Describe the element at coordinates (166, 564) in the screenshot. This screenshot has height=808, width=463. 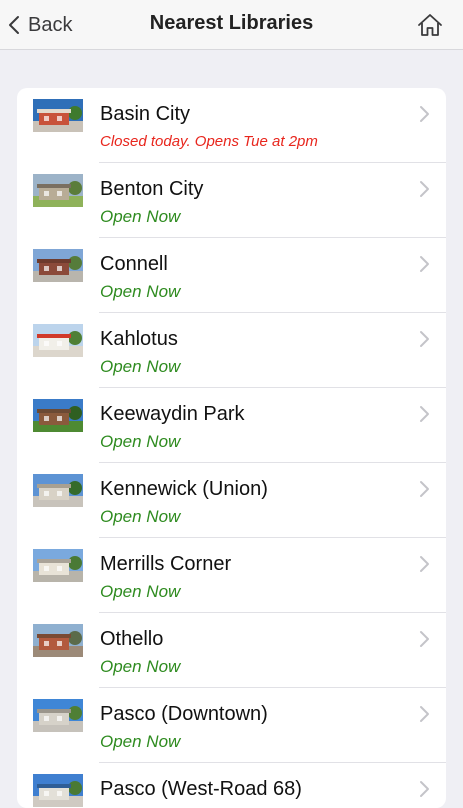
I see `library-name: Merrills Corner` at that location.